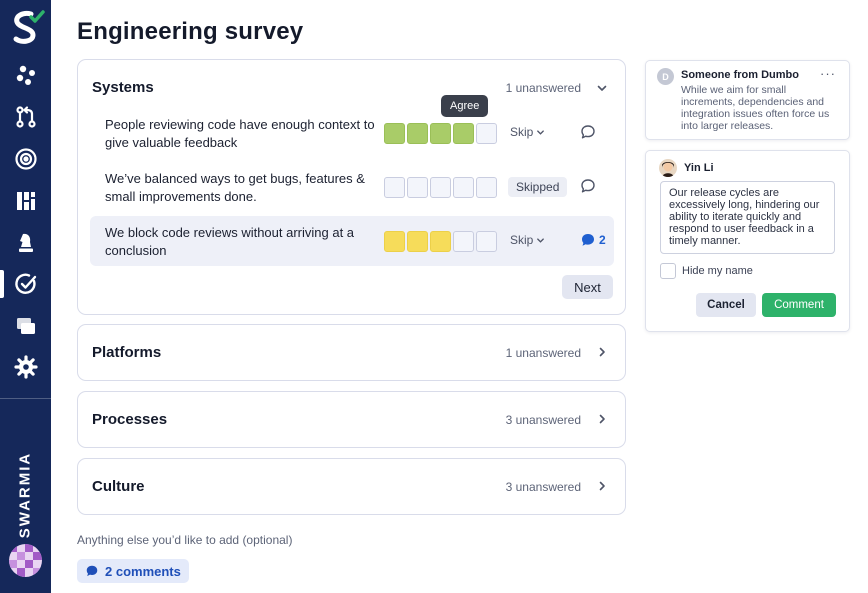 The width and height of the screenshot is (868, 593). Describe the element at coordinates (118, 486) in the screenshot. I see `section-title: Culture` at that location.